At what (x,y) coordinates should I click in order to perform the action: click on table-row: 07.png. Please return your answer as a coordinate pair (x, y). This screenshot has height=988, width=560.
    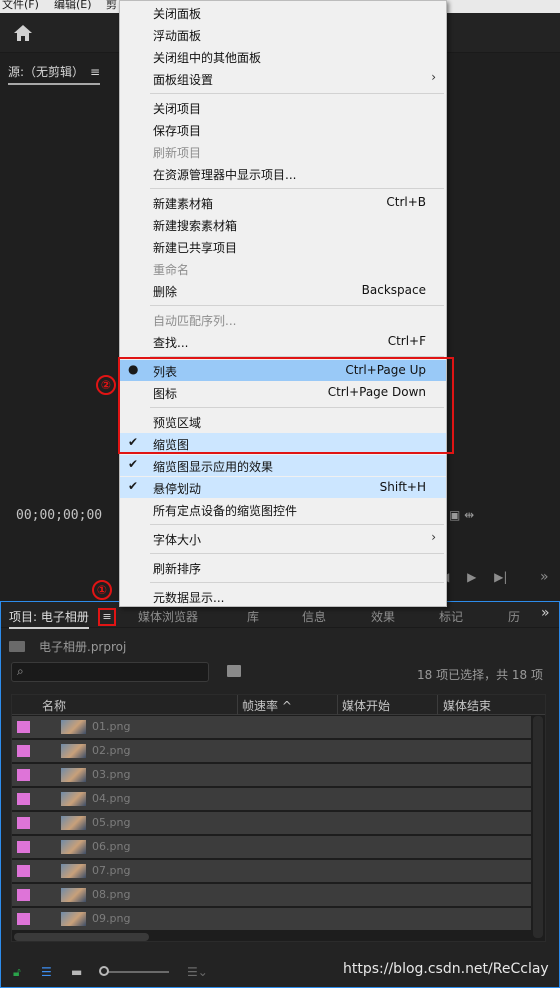
    Looking at the image, I should click on (271, 871).